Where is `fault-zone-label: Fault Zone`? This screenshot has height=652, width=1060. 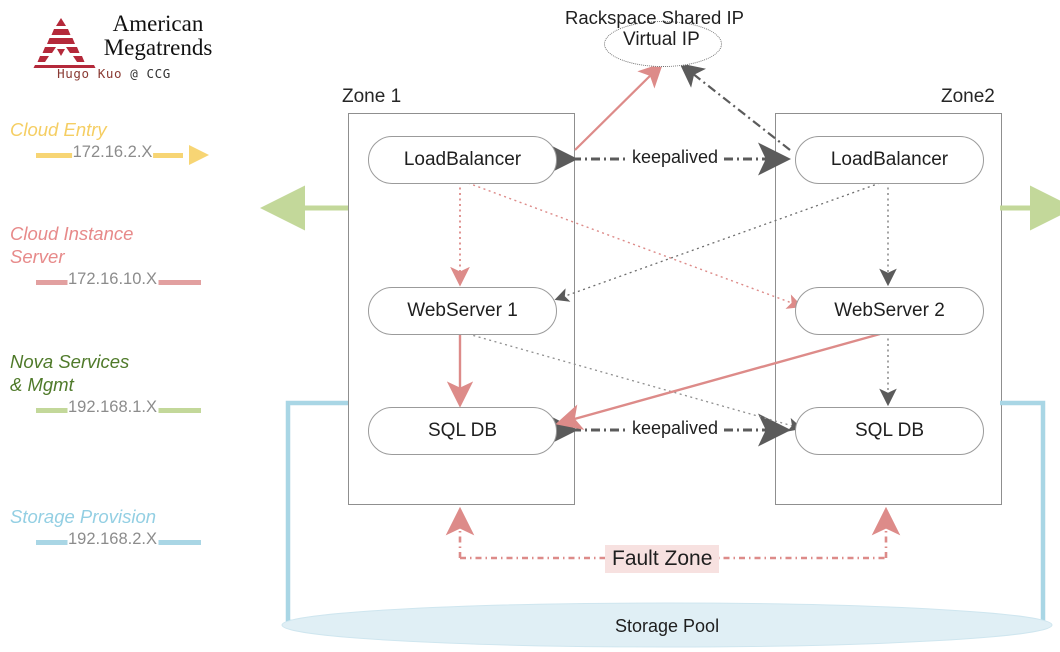
fault-zone-label: Fault Zone is located at coordinates (662, 559).